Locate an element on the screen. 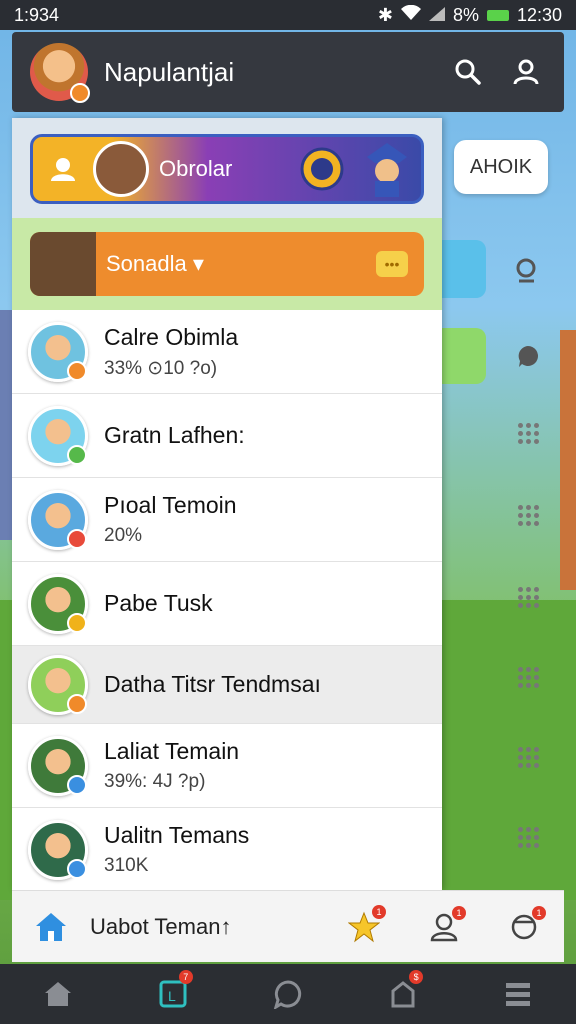 The image size is (576, 1024). chat-icon is located at coordinates (502, 356).